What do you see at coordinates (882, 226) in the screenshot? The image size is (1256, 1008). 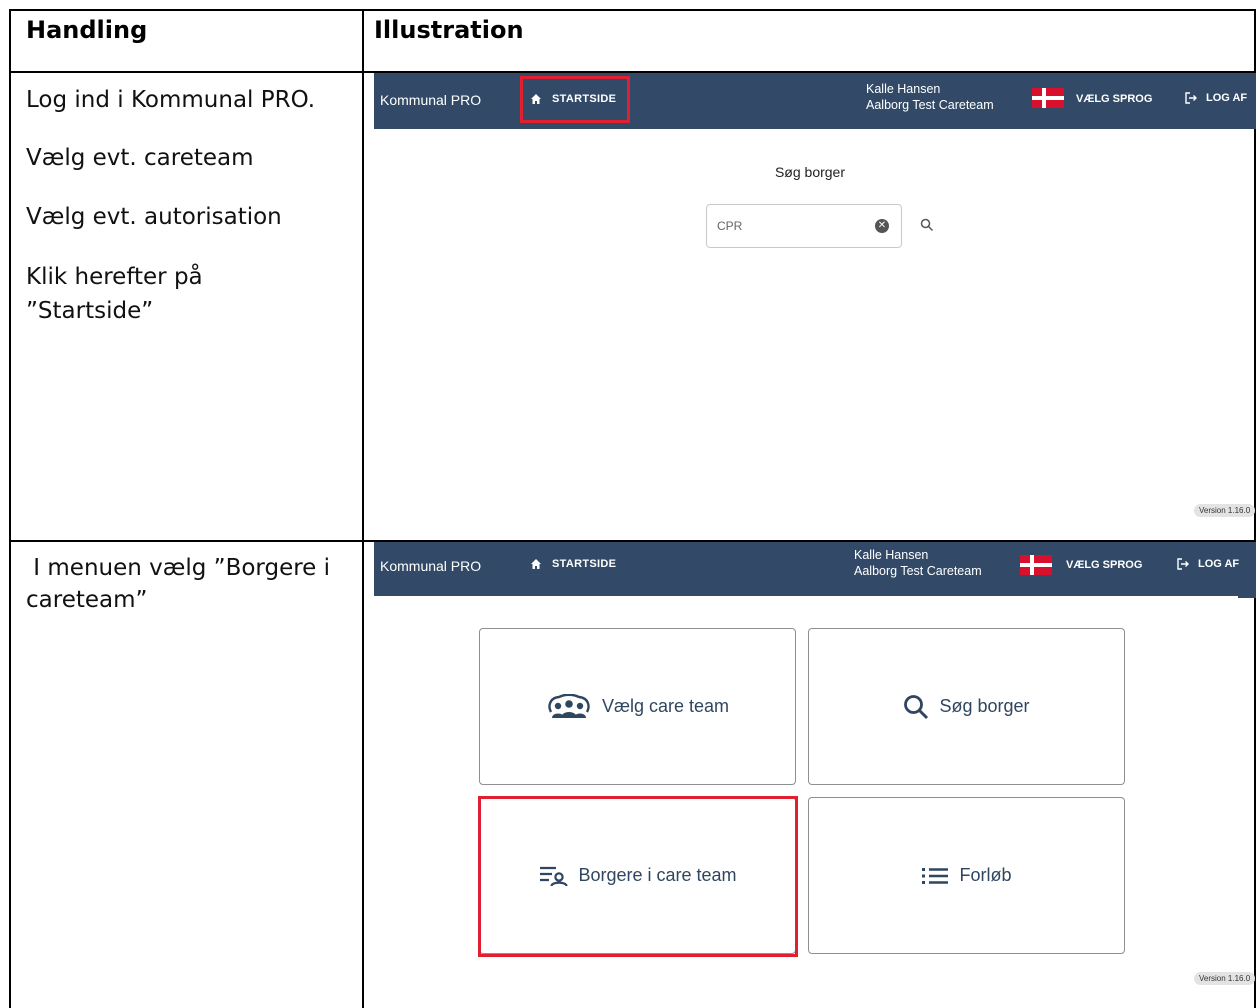 I see `clear-icon: ✕` at bounding box center [882, 226].